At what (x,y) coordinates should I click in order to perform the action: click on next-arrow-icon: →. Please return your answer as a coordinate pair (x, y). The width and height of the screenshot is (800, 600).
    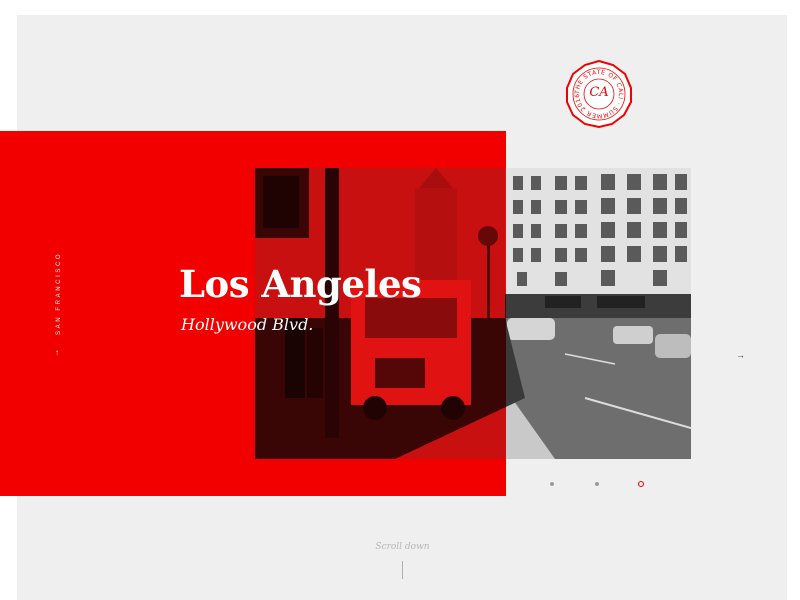
    Looking at the image, I should click on (740, 355).